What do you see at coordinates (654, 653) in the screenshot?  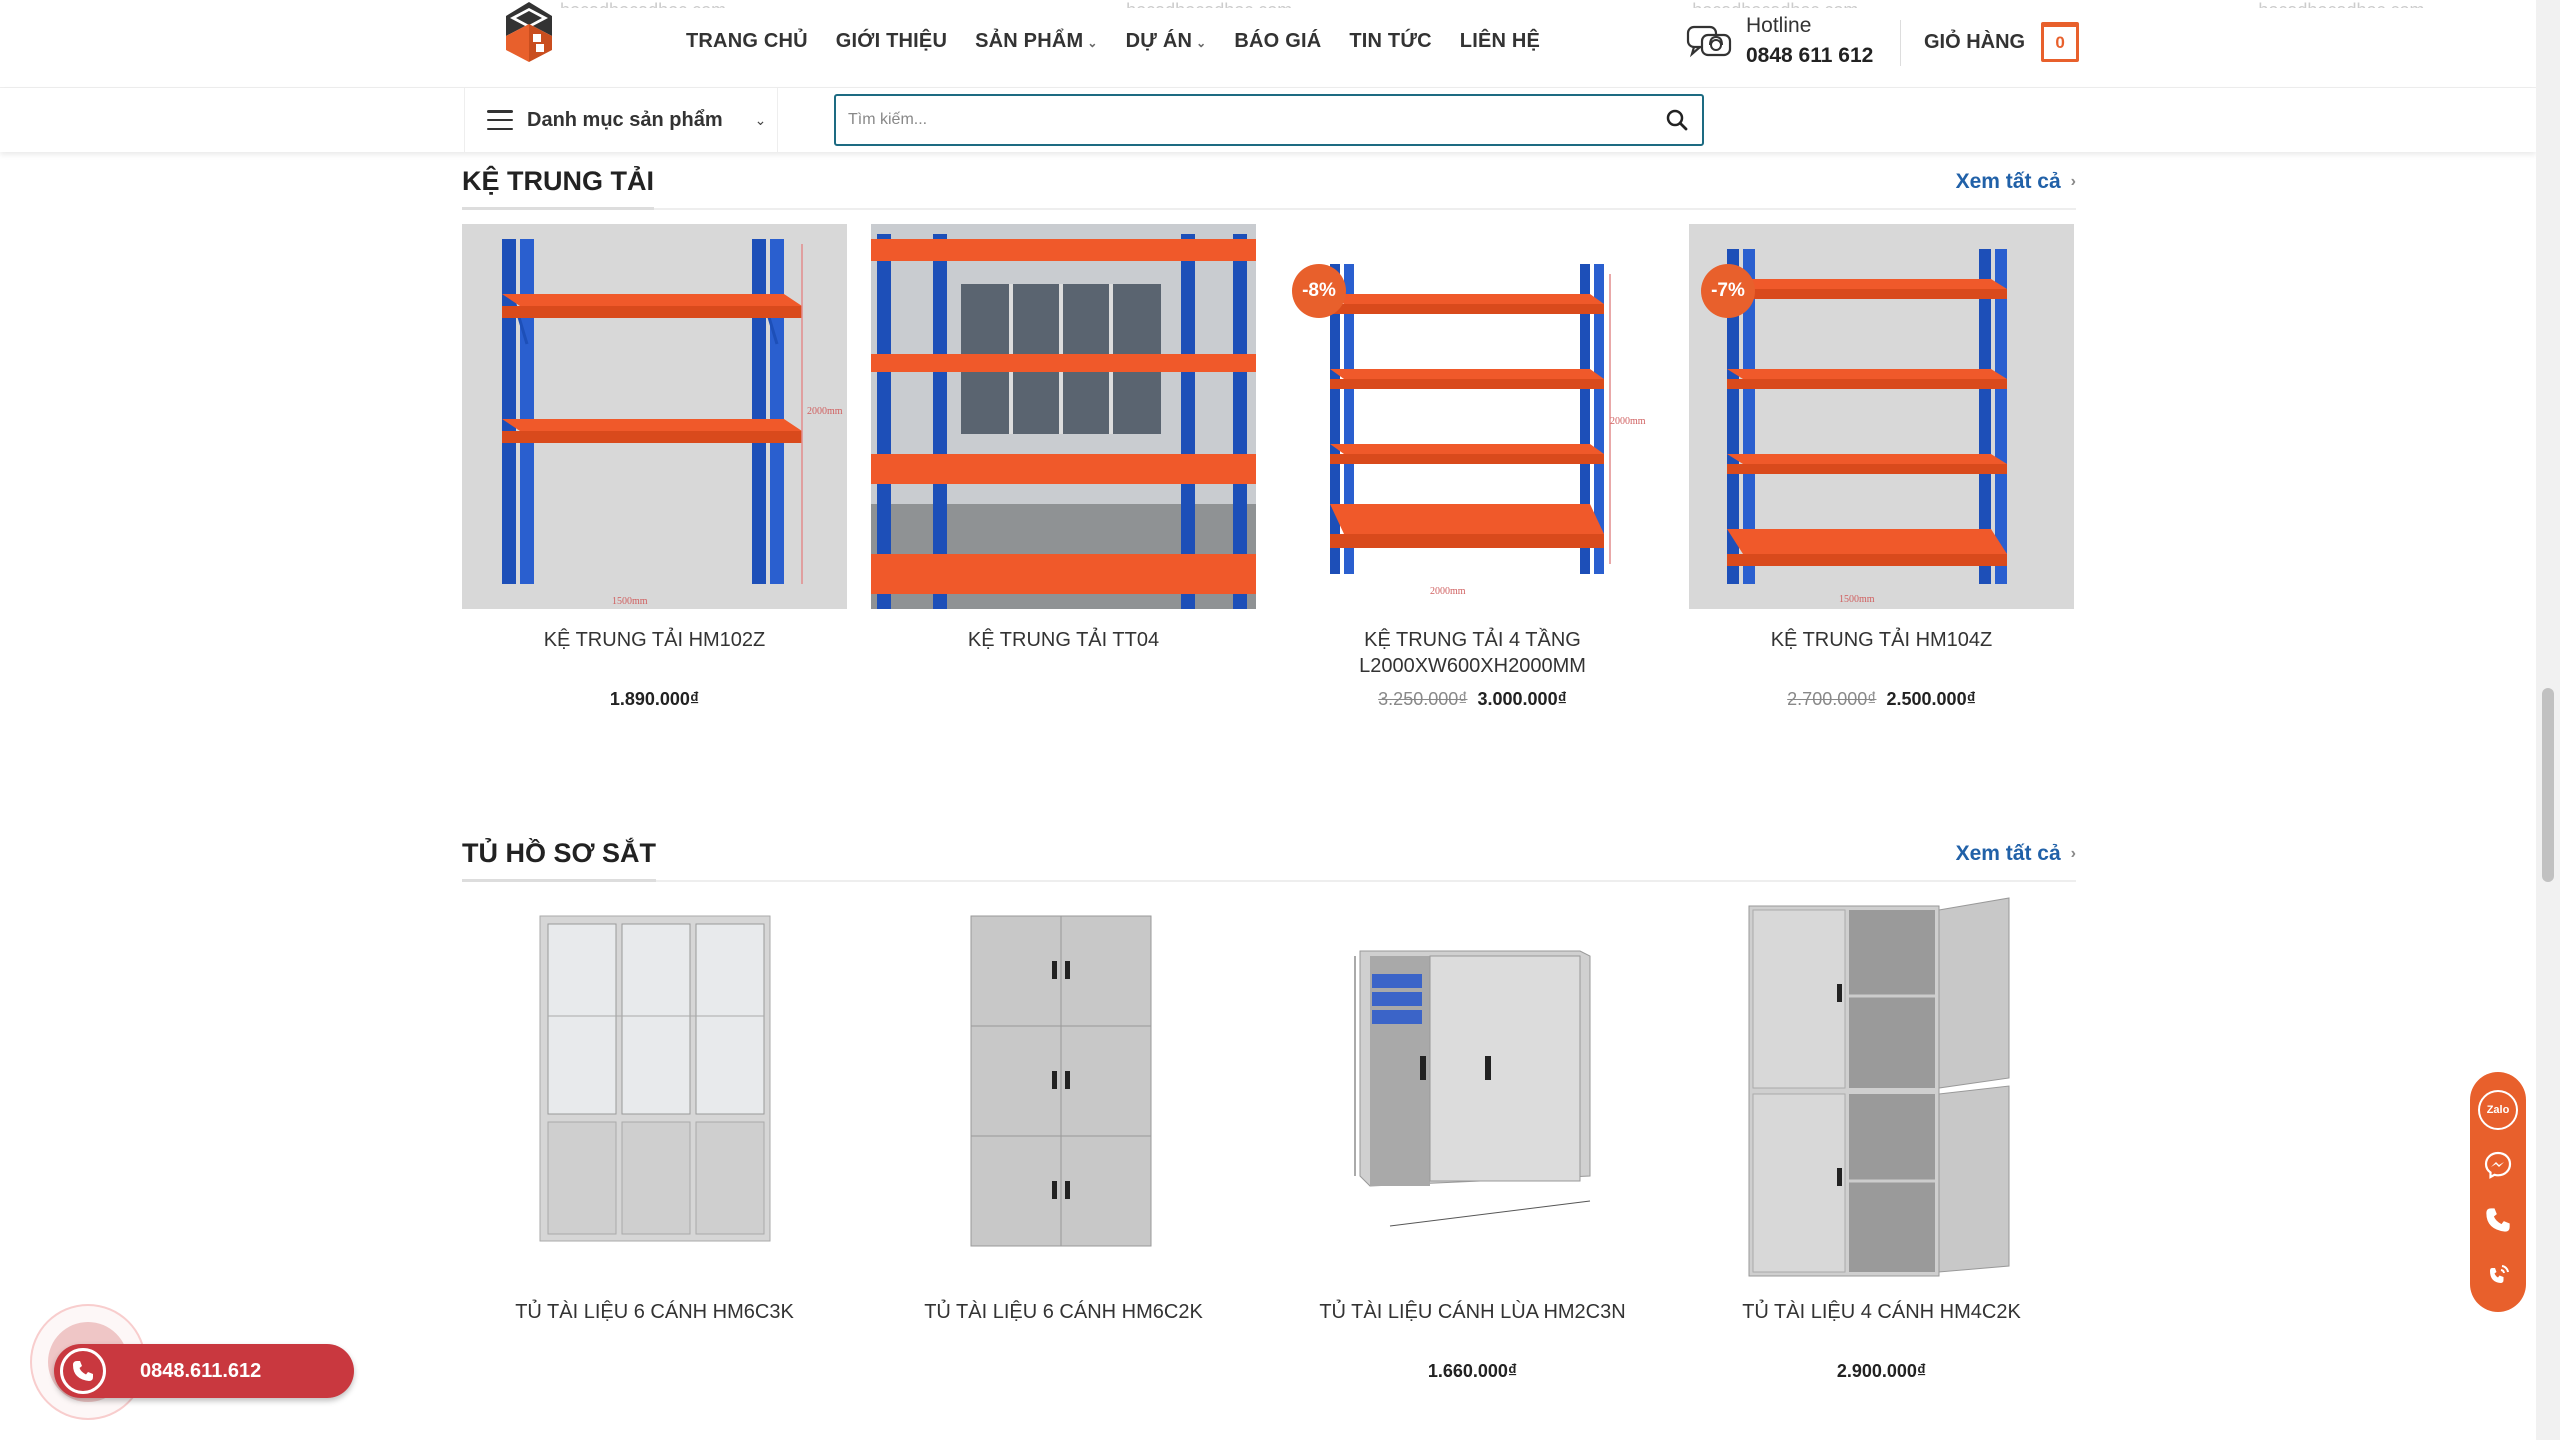 I see `product-name: KỆ TRUNG TẢI HM102Z` at bounding box center [654, 653].